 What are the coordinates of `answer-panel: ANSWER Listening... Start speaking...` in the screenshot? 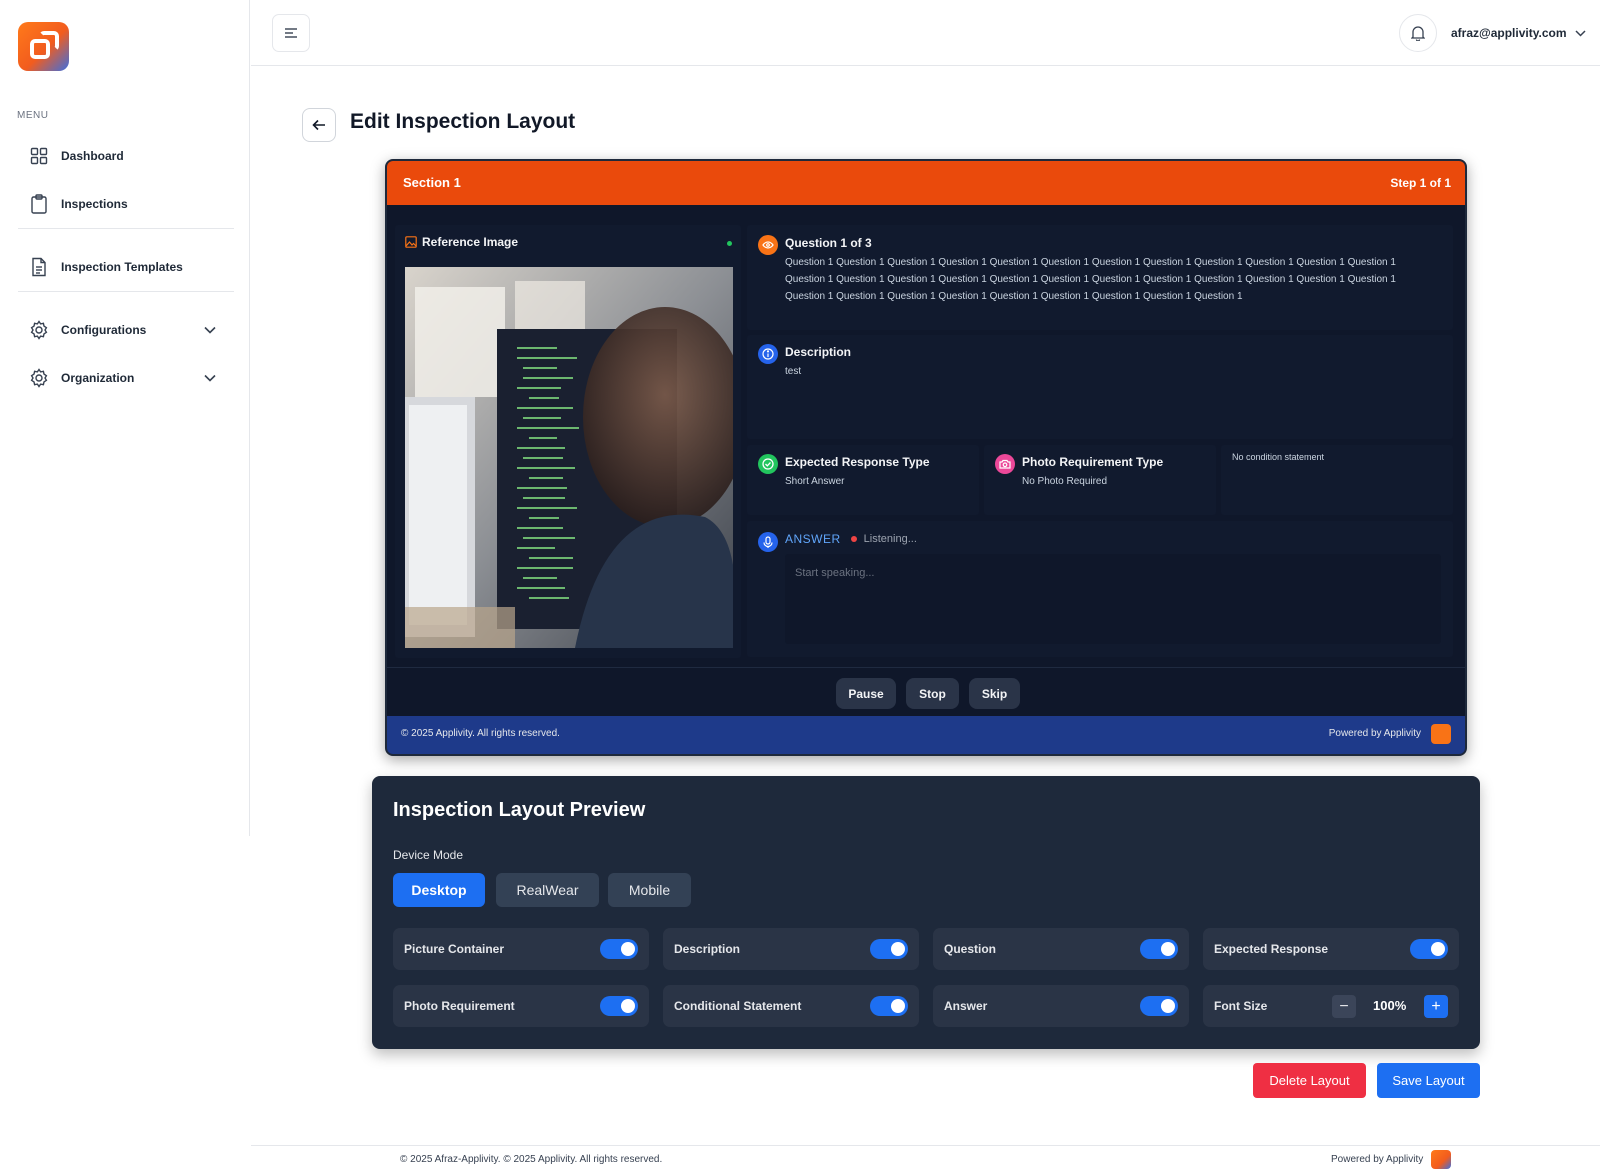 It's located at (1100, 589).